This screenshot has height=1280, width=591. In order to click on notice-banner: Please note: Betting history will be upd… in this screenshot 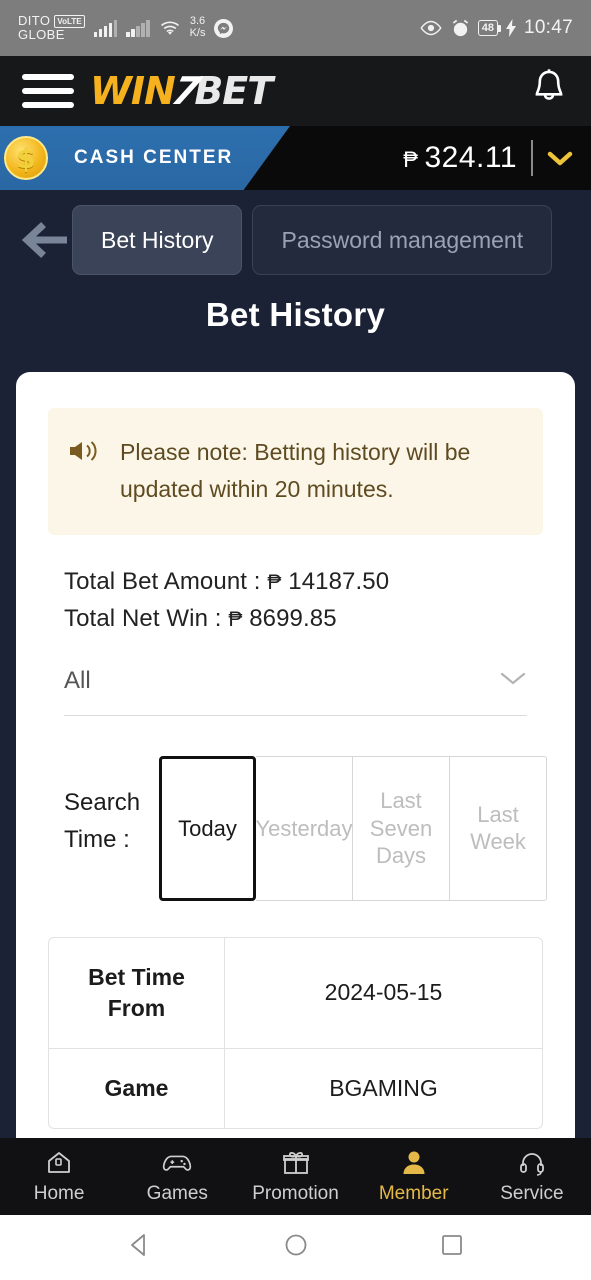, I will do `click(295, 471)`.